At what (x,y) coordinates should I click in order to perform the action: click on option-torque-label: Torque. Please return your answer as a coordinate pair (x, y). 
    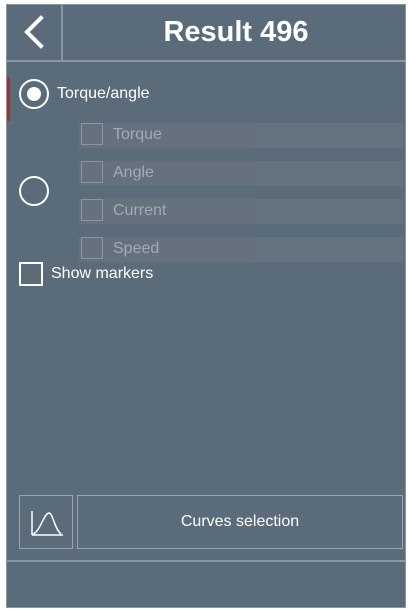
    Looking at the image, I should click on (137, 134).